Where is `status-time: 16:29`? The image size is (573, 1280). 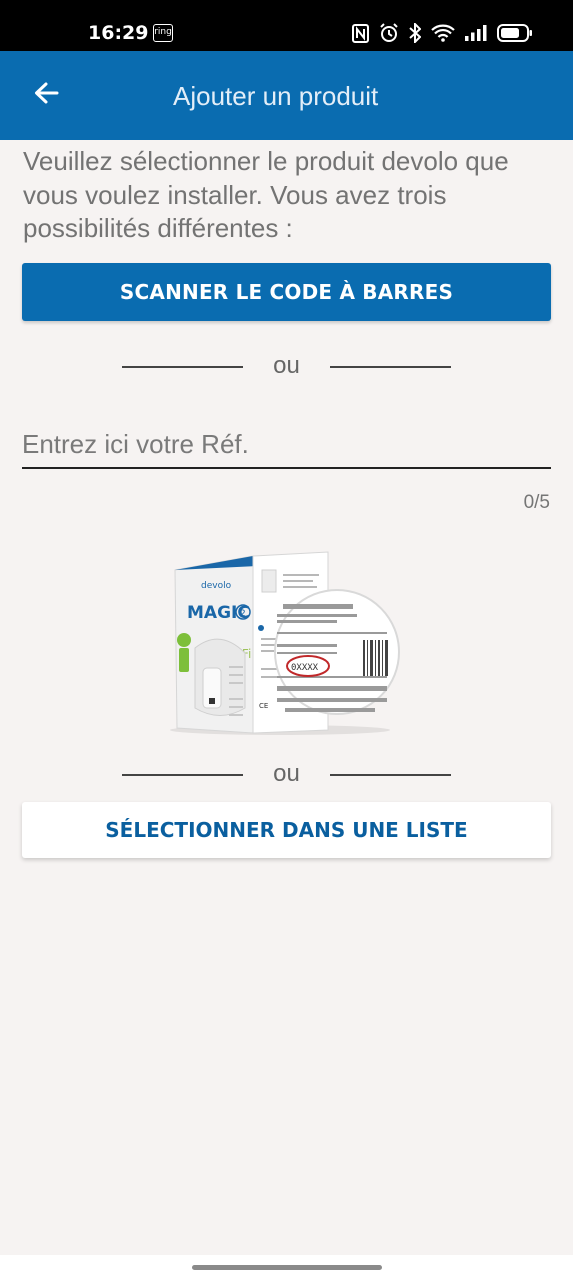
status-time: 16:29 is located at coordinates (118, 33).